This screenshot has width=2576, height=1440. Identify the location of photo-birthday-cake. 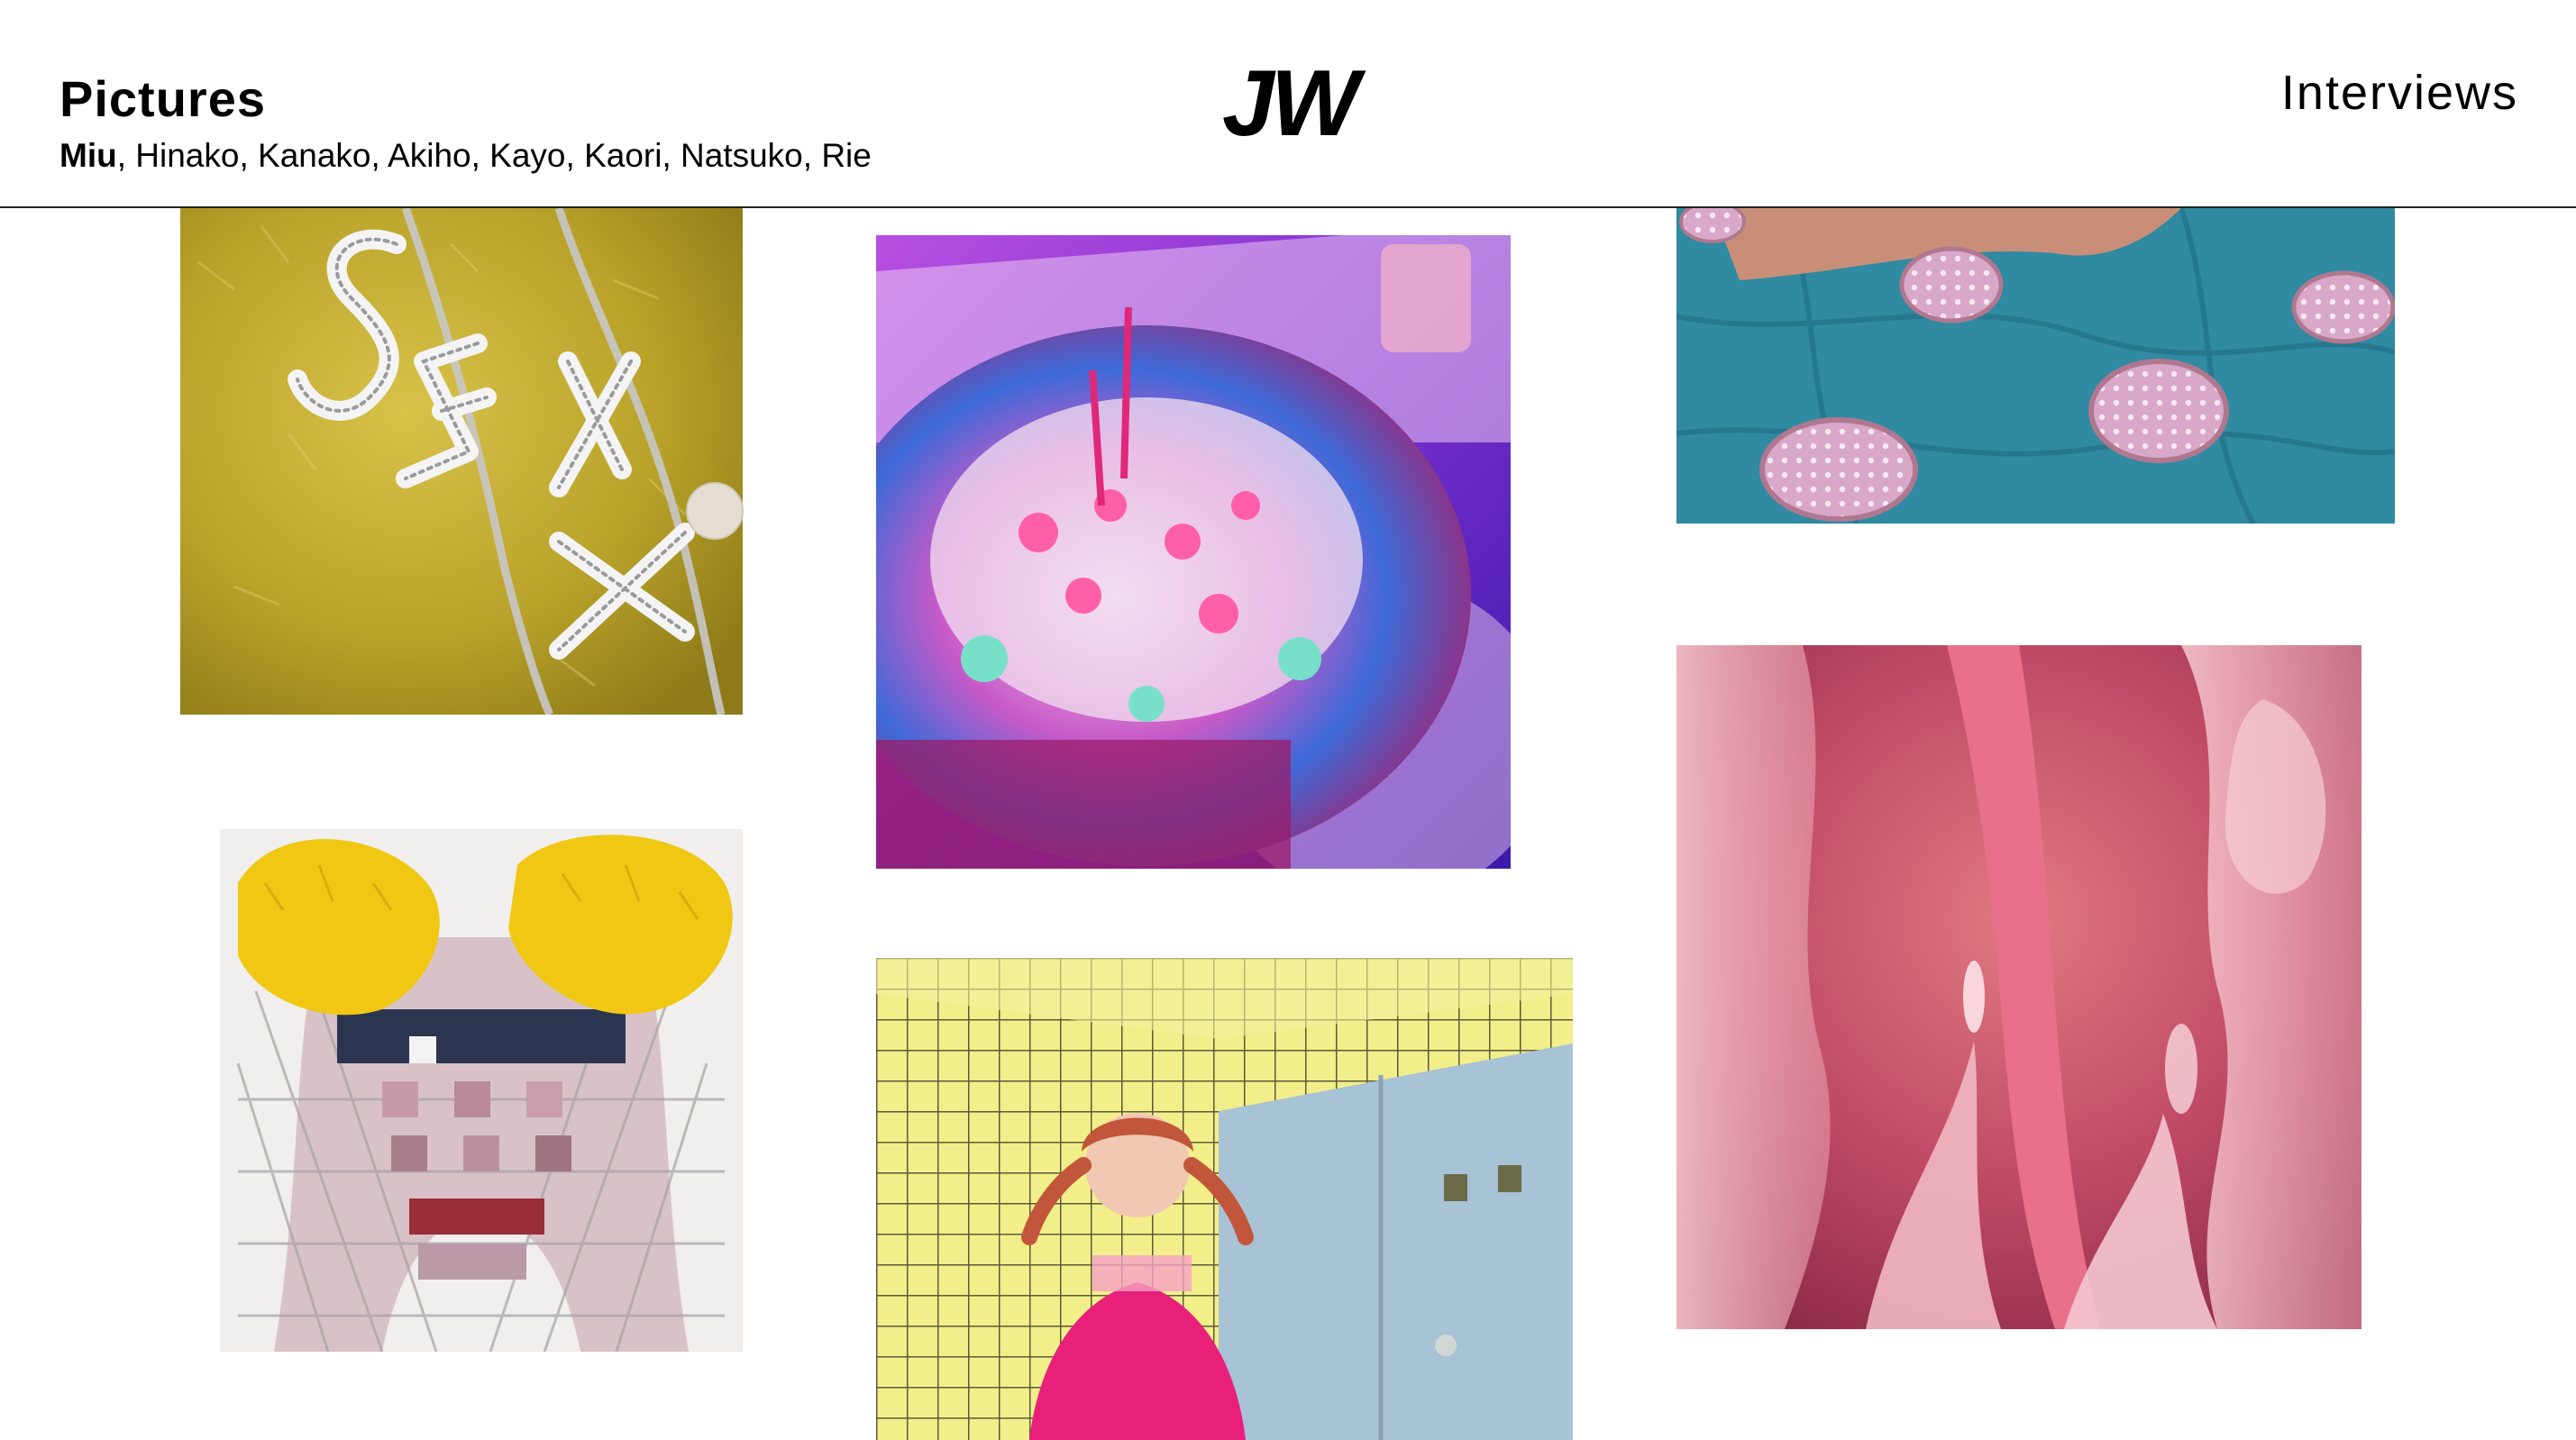
(1193, 552).